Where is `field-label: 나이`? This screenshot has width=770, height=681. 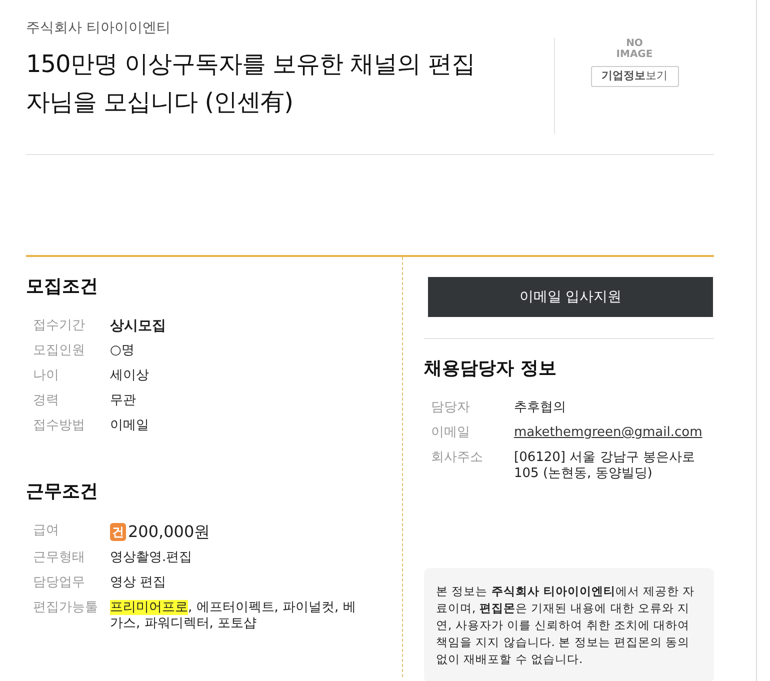
field-label: 나이 is located at coordinates (46, 376).